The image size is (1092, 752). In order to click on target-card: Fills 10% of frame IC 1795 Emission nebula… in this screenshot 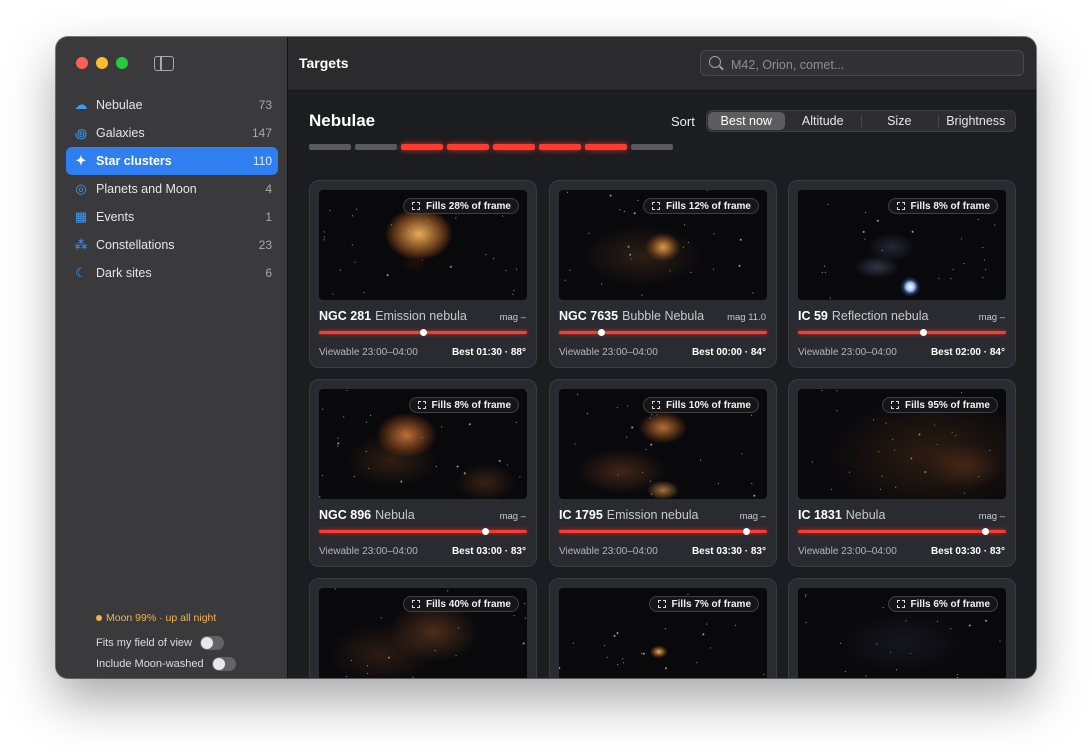, I will do `click(663, 473)`.